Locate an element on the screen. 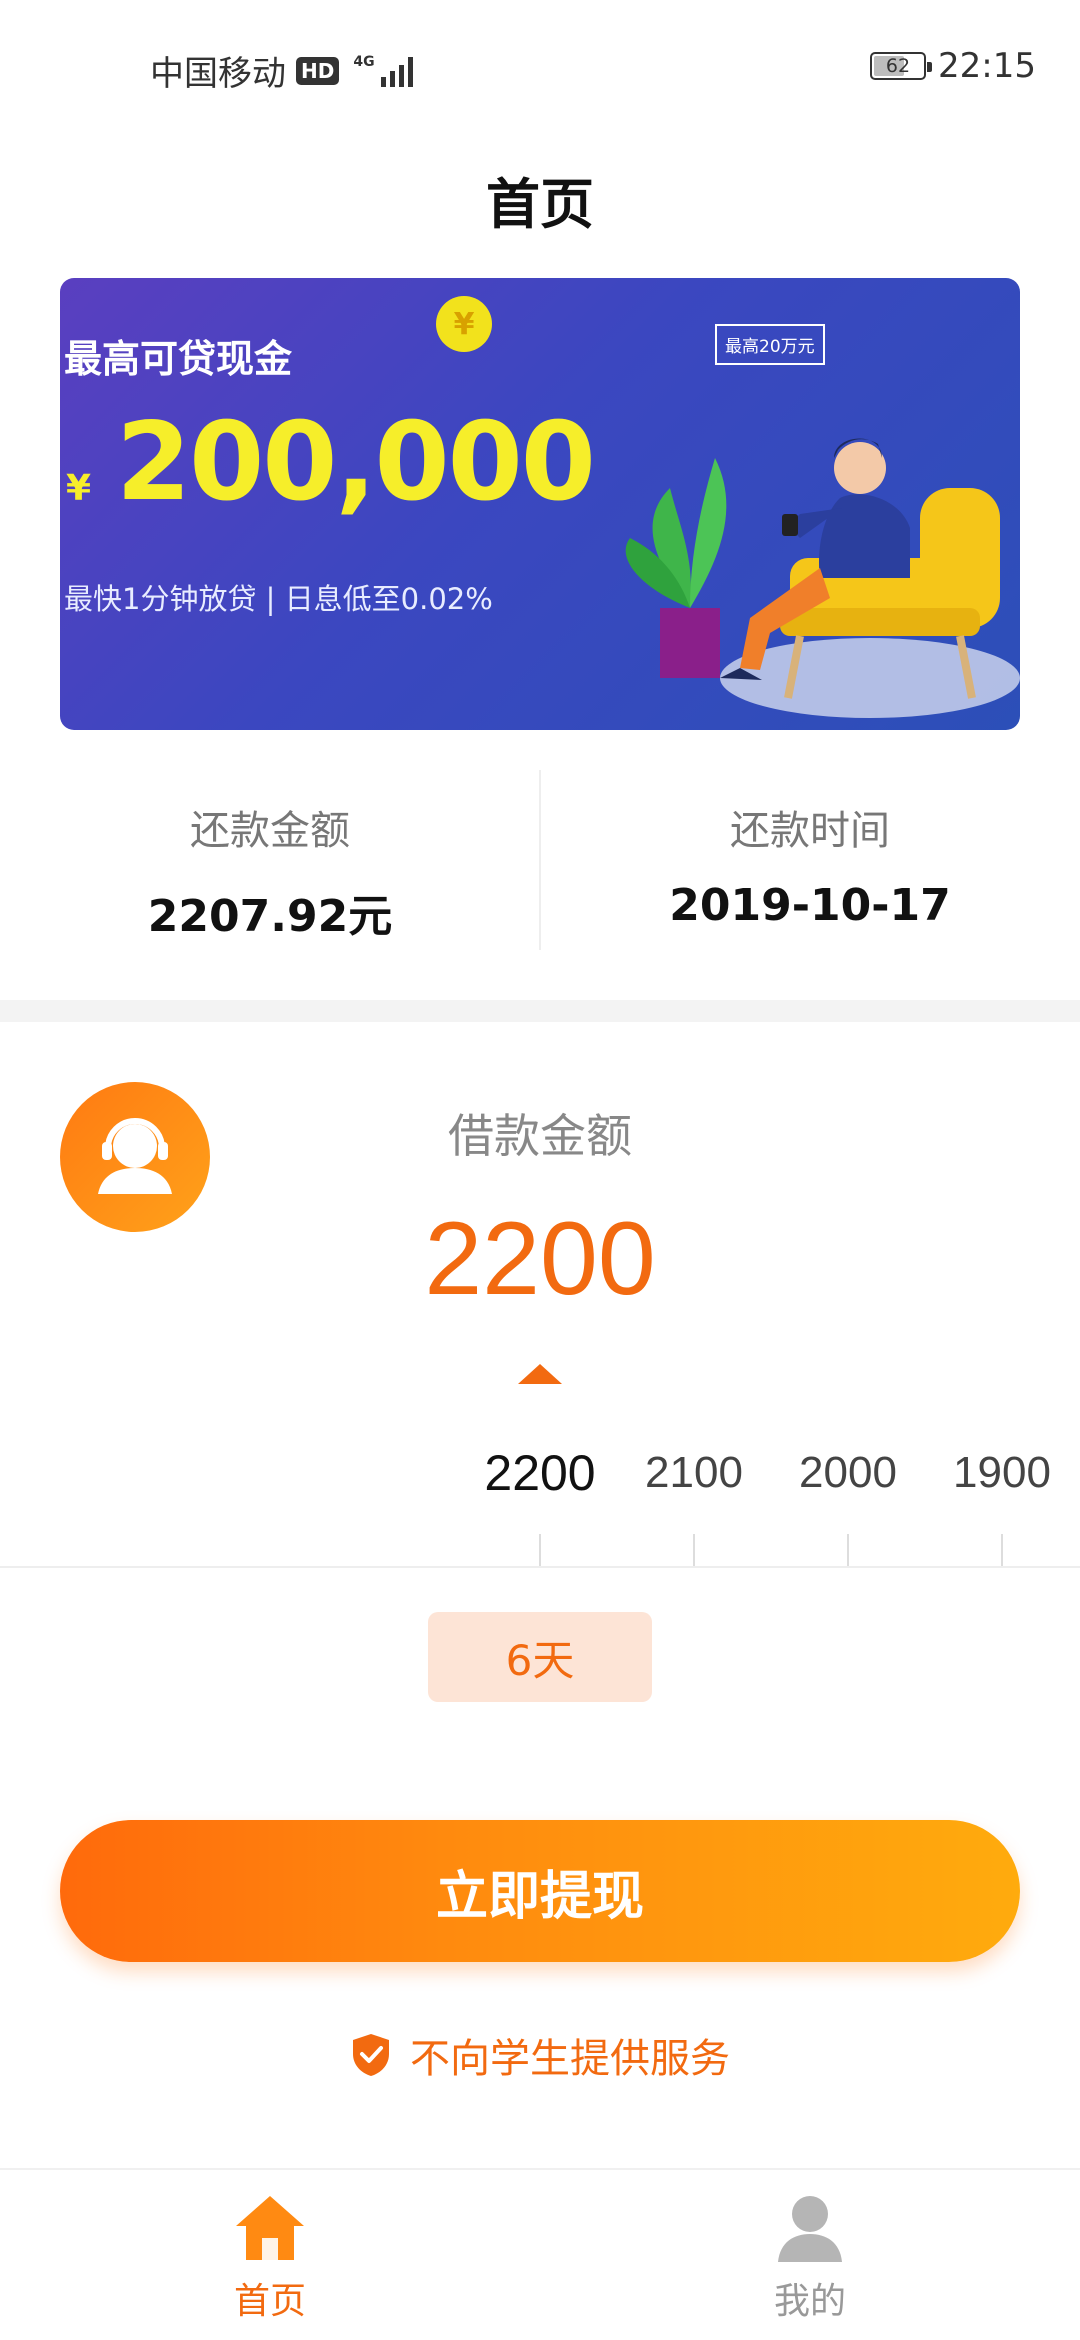  banner-amount: 200,000 is located at coordinates (356, 462).